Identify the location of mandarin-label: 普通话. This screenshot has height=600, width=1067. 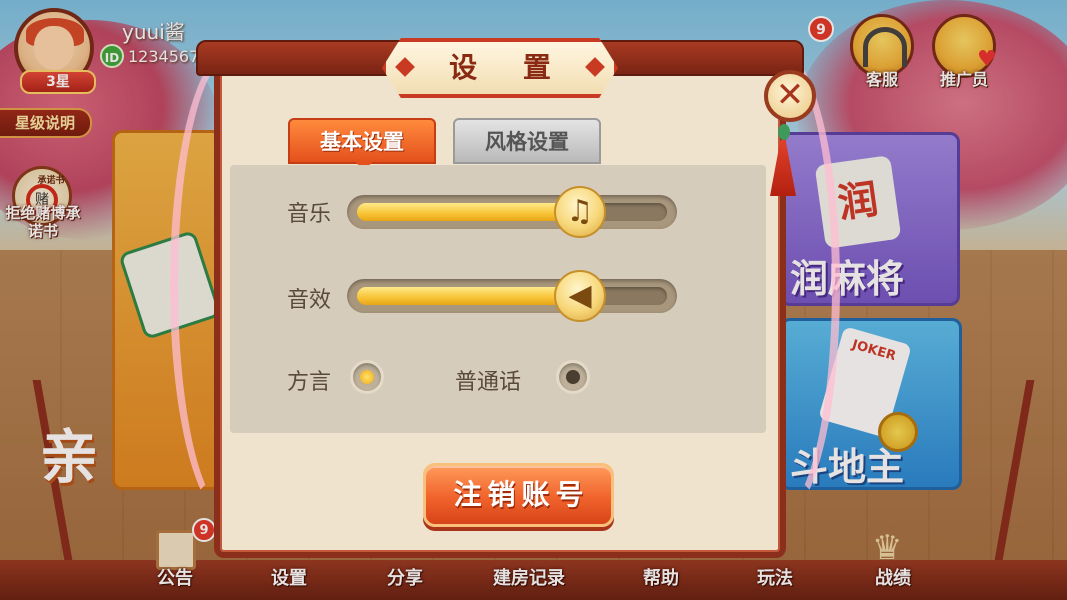
(488, 382).